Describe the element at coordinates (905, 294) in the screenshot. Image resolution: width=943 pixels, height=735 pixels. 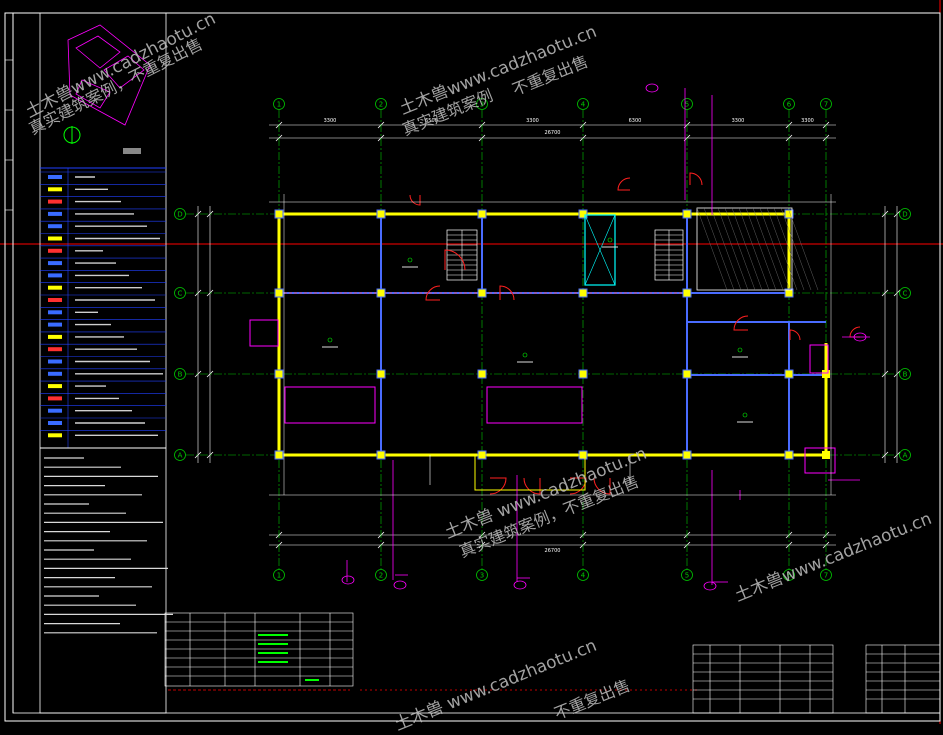
I see `grid-row-right-label: C` at that location.